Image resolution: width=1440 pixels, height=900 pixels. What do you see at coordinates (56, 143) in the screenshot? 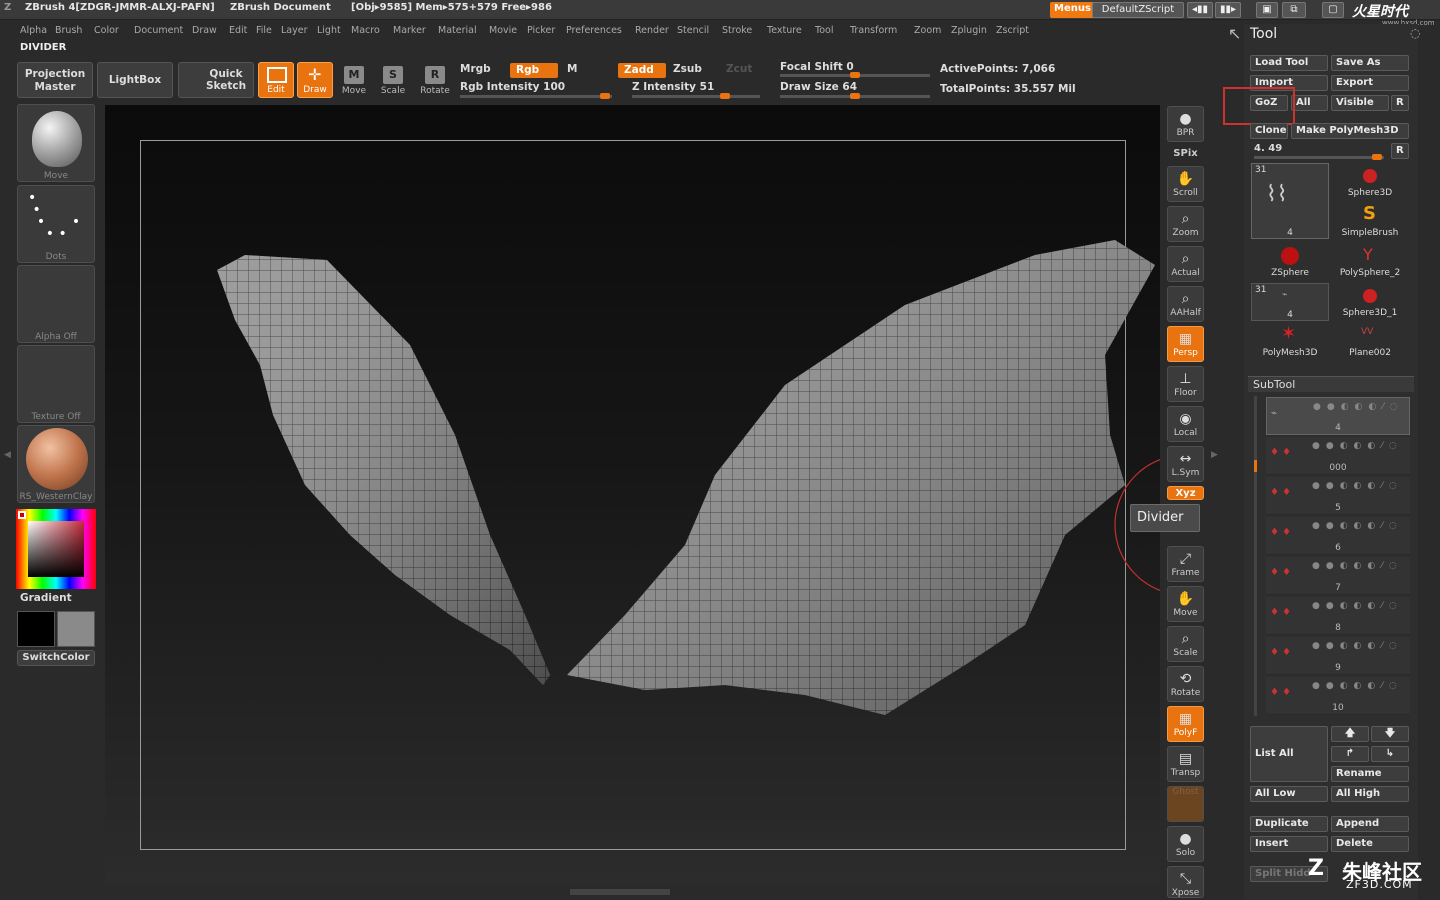
I see `brush-selector: Move` at bounding box center [56, 143].